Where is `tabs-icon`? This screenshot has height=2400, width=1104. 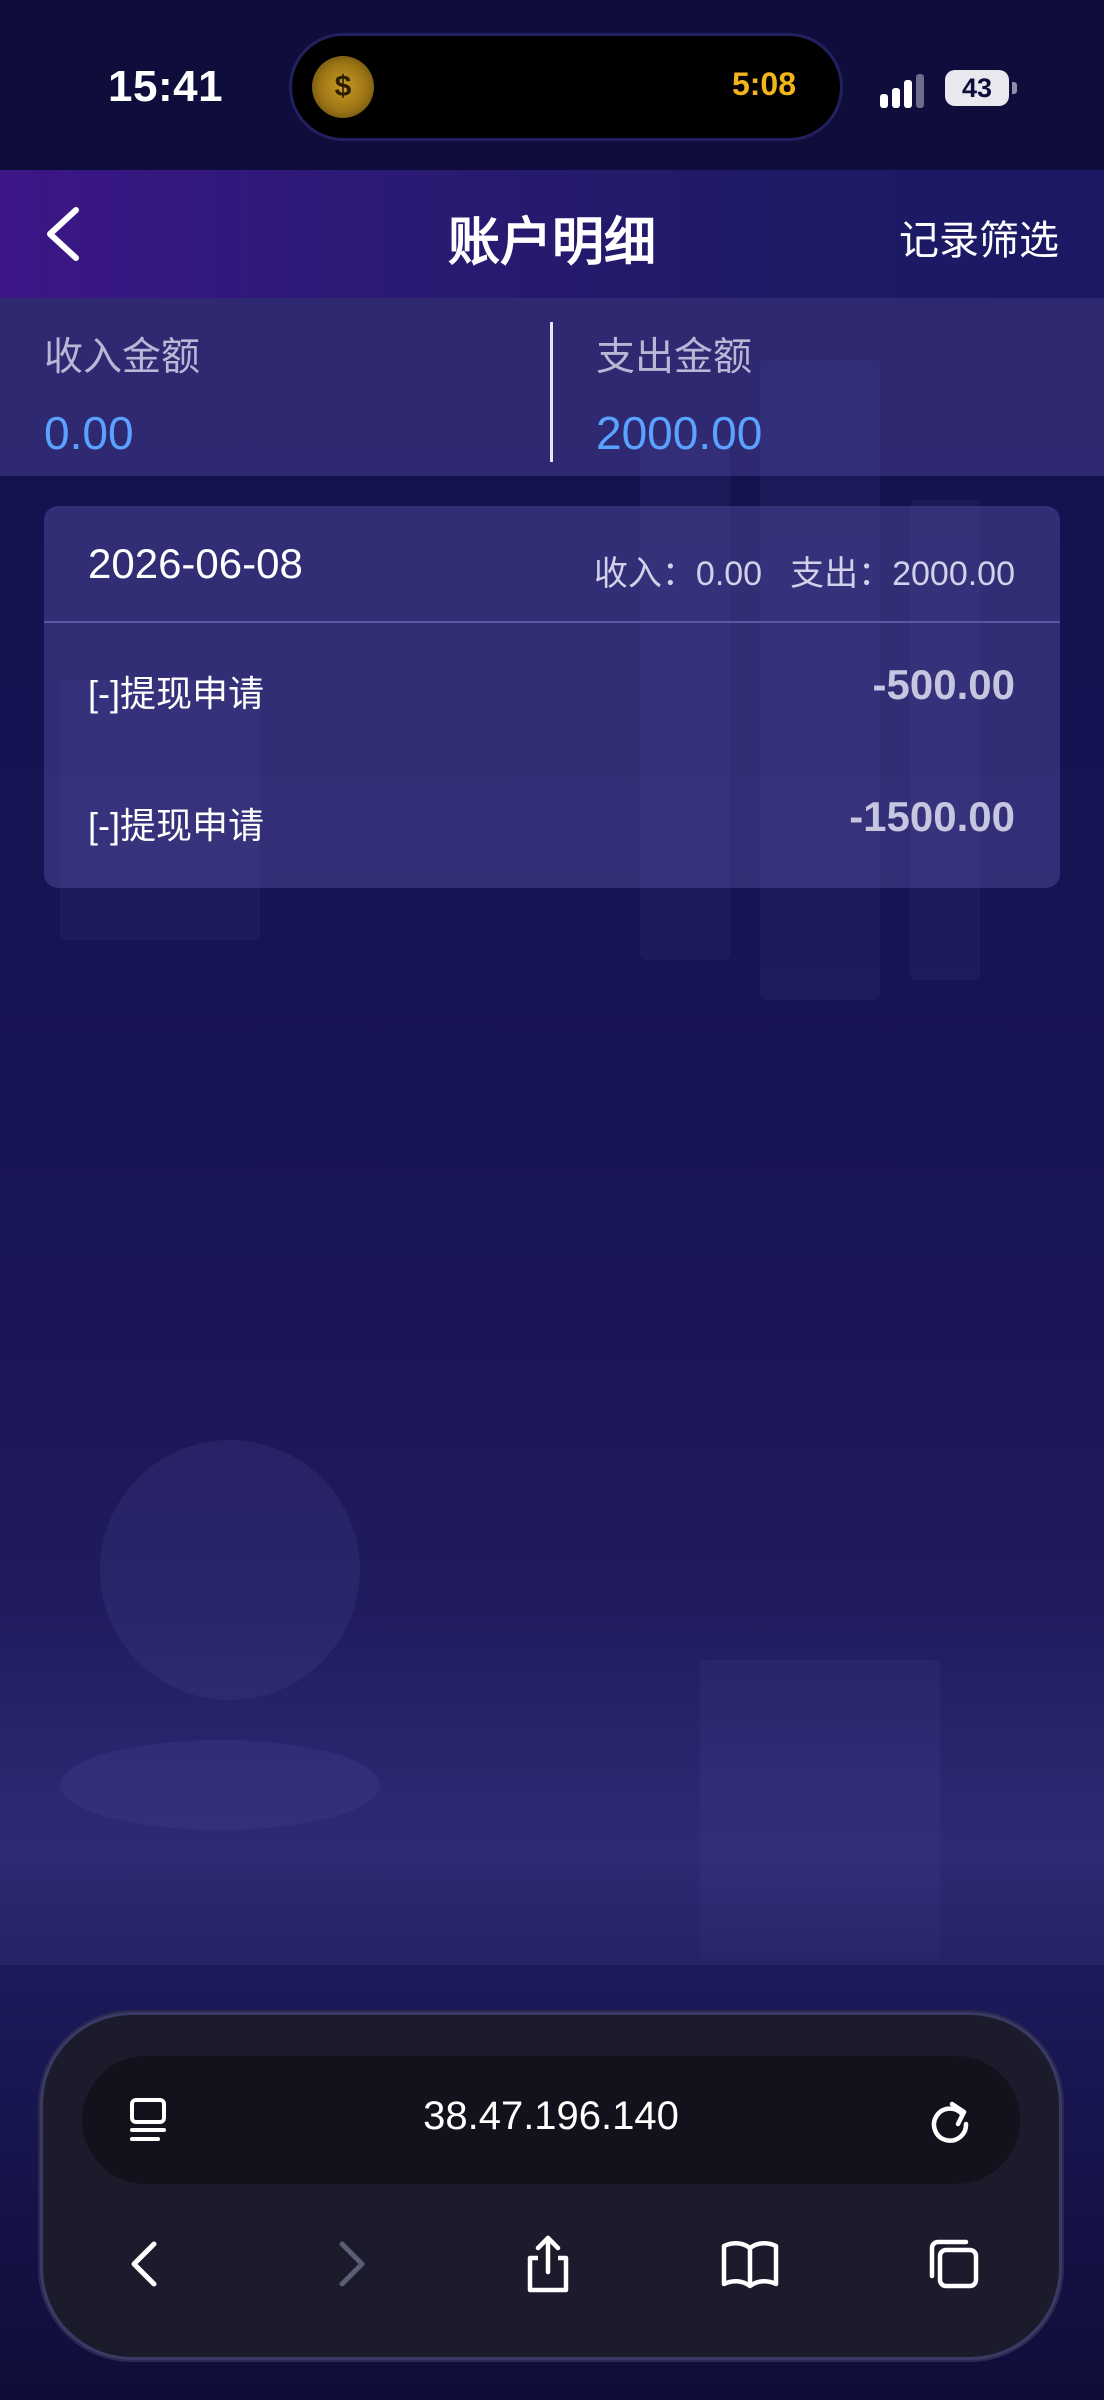
tabs-icon is located at coordinates (952, 2264).